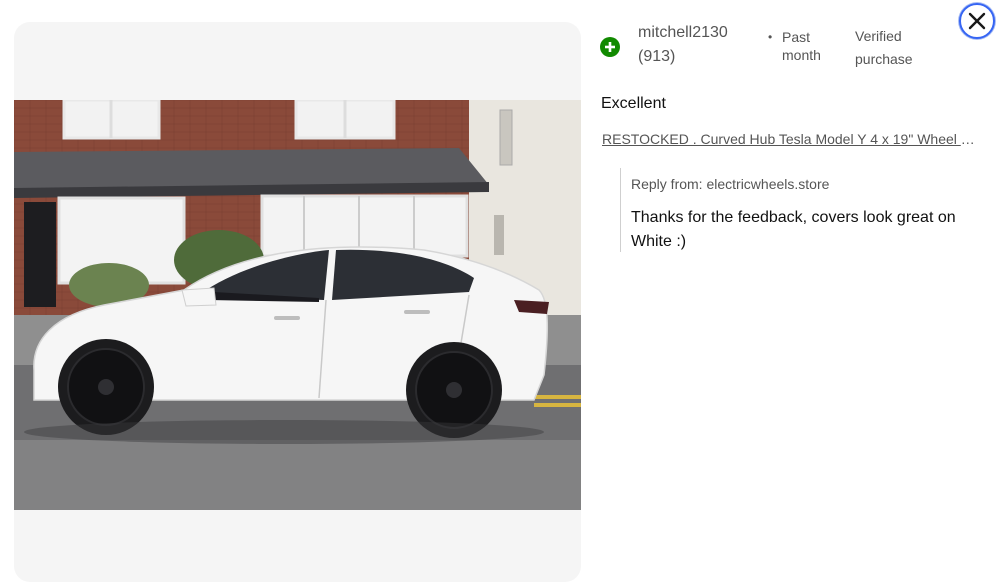 Image resolution: width=1000 pixels, height=582 pixels. What do you see at coordinates (633, 103) in the screenshot?
I see `review-comment: Excellent` at bounding box center [633, 103].